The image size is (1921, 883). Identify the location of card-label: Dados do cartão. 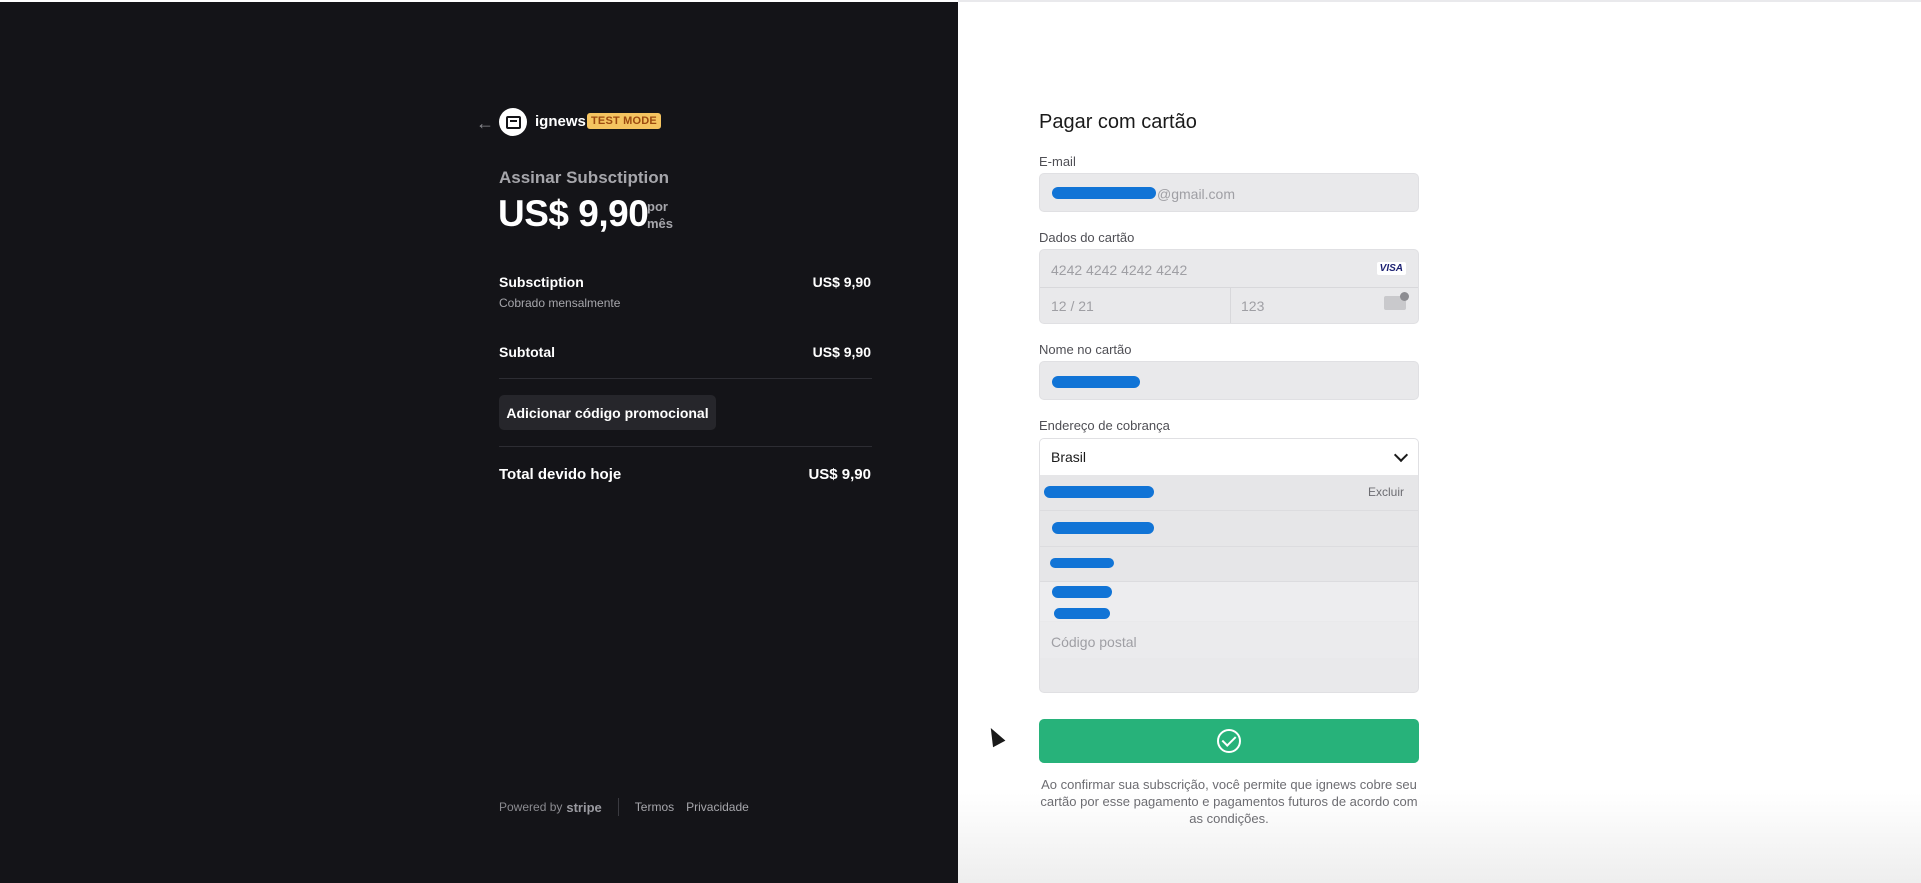
(1087, 237).